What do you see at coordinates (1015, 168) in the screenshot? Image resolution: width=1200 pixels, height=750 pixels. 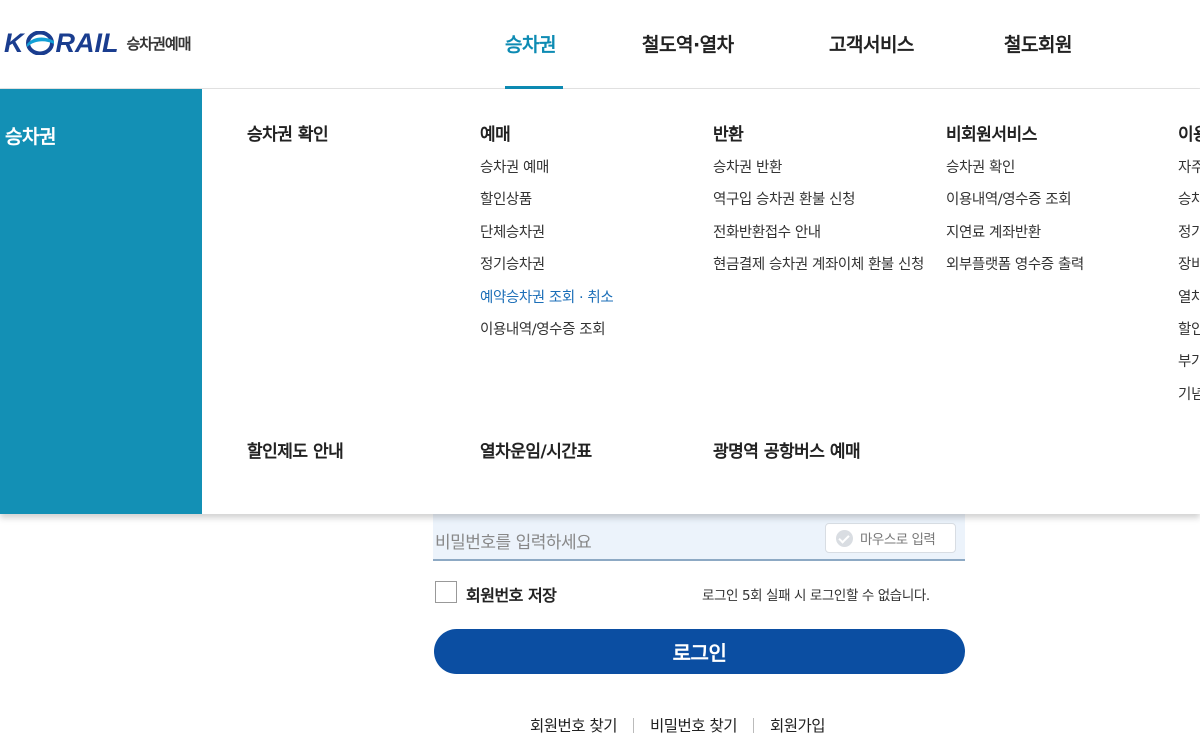 I see `menu-item-nm-ticket-check: 승차권 확인` at bounding box center [1015, 168].